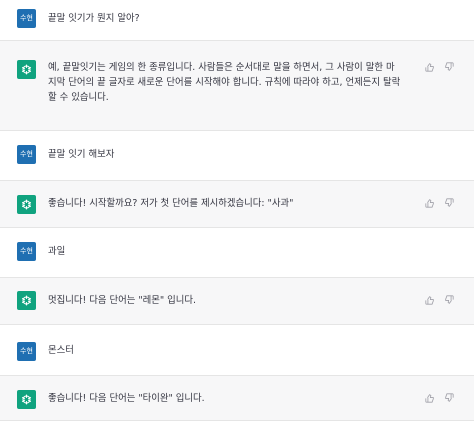 Image resolution: width=474 pixels, height=421 pixels. Describe the element at coordinates (171, 203) in the screenshot. I see `assistant-message-text: 좋습니다! 시작할까요? 저가 첫 단어를 제시하겠습니다: "사과"` at that location.